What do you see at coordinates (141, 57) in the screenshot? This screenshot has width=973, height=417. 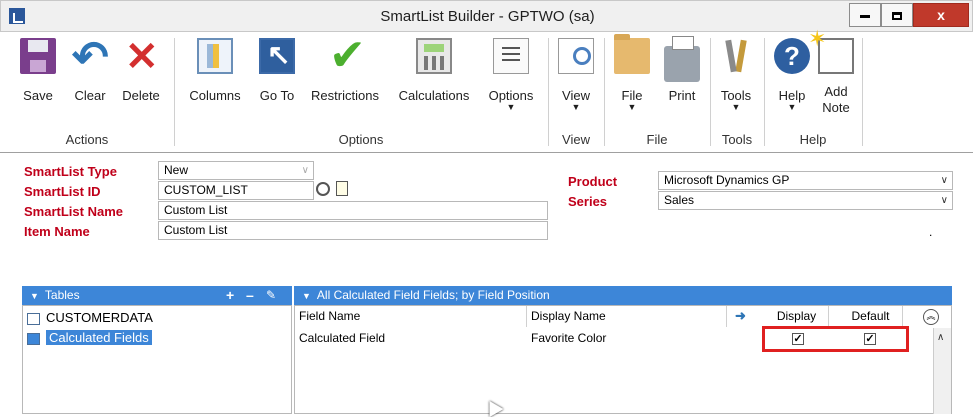 I see `delete-icon` at bounding box center [141, 57].